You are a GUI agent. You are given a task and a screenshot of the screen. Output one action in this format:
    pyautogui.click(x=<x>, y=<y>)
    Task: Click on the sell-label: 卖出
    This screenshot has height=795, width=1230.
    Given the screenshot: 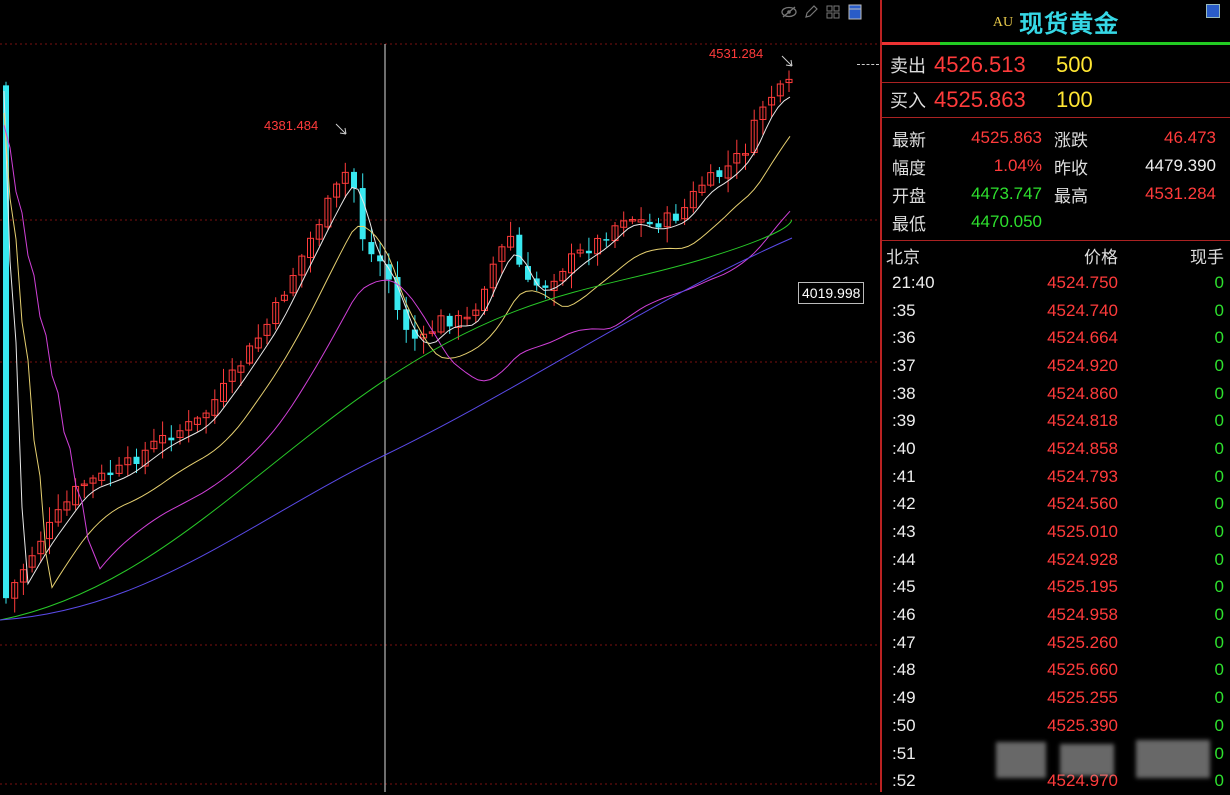 What is the action you would take?
    pyautogui.click(x=908, y=66)
    